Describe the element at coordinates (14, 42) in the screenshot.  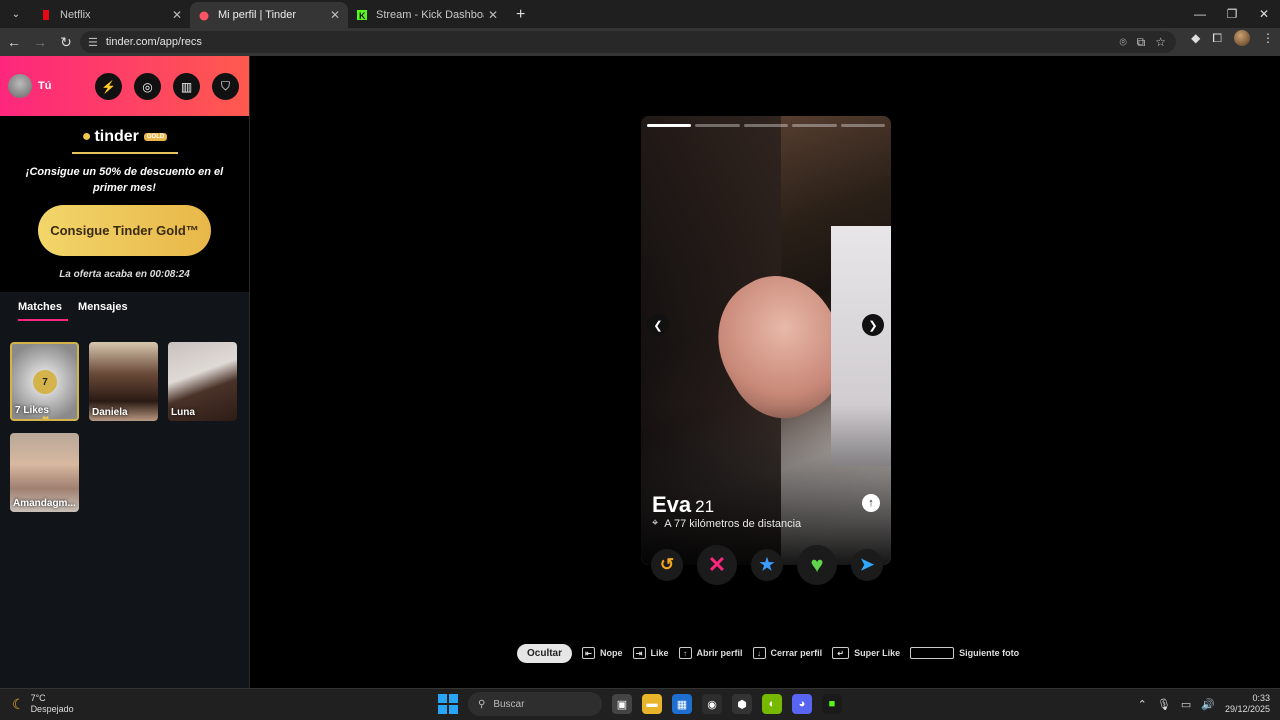
I see `back-arrow-icon: ←` at that location.